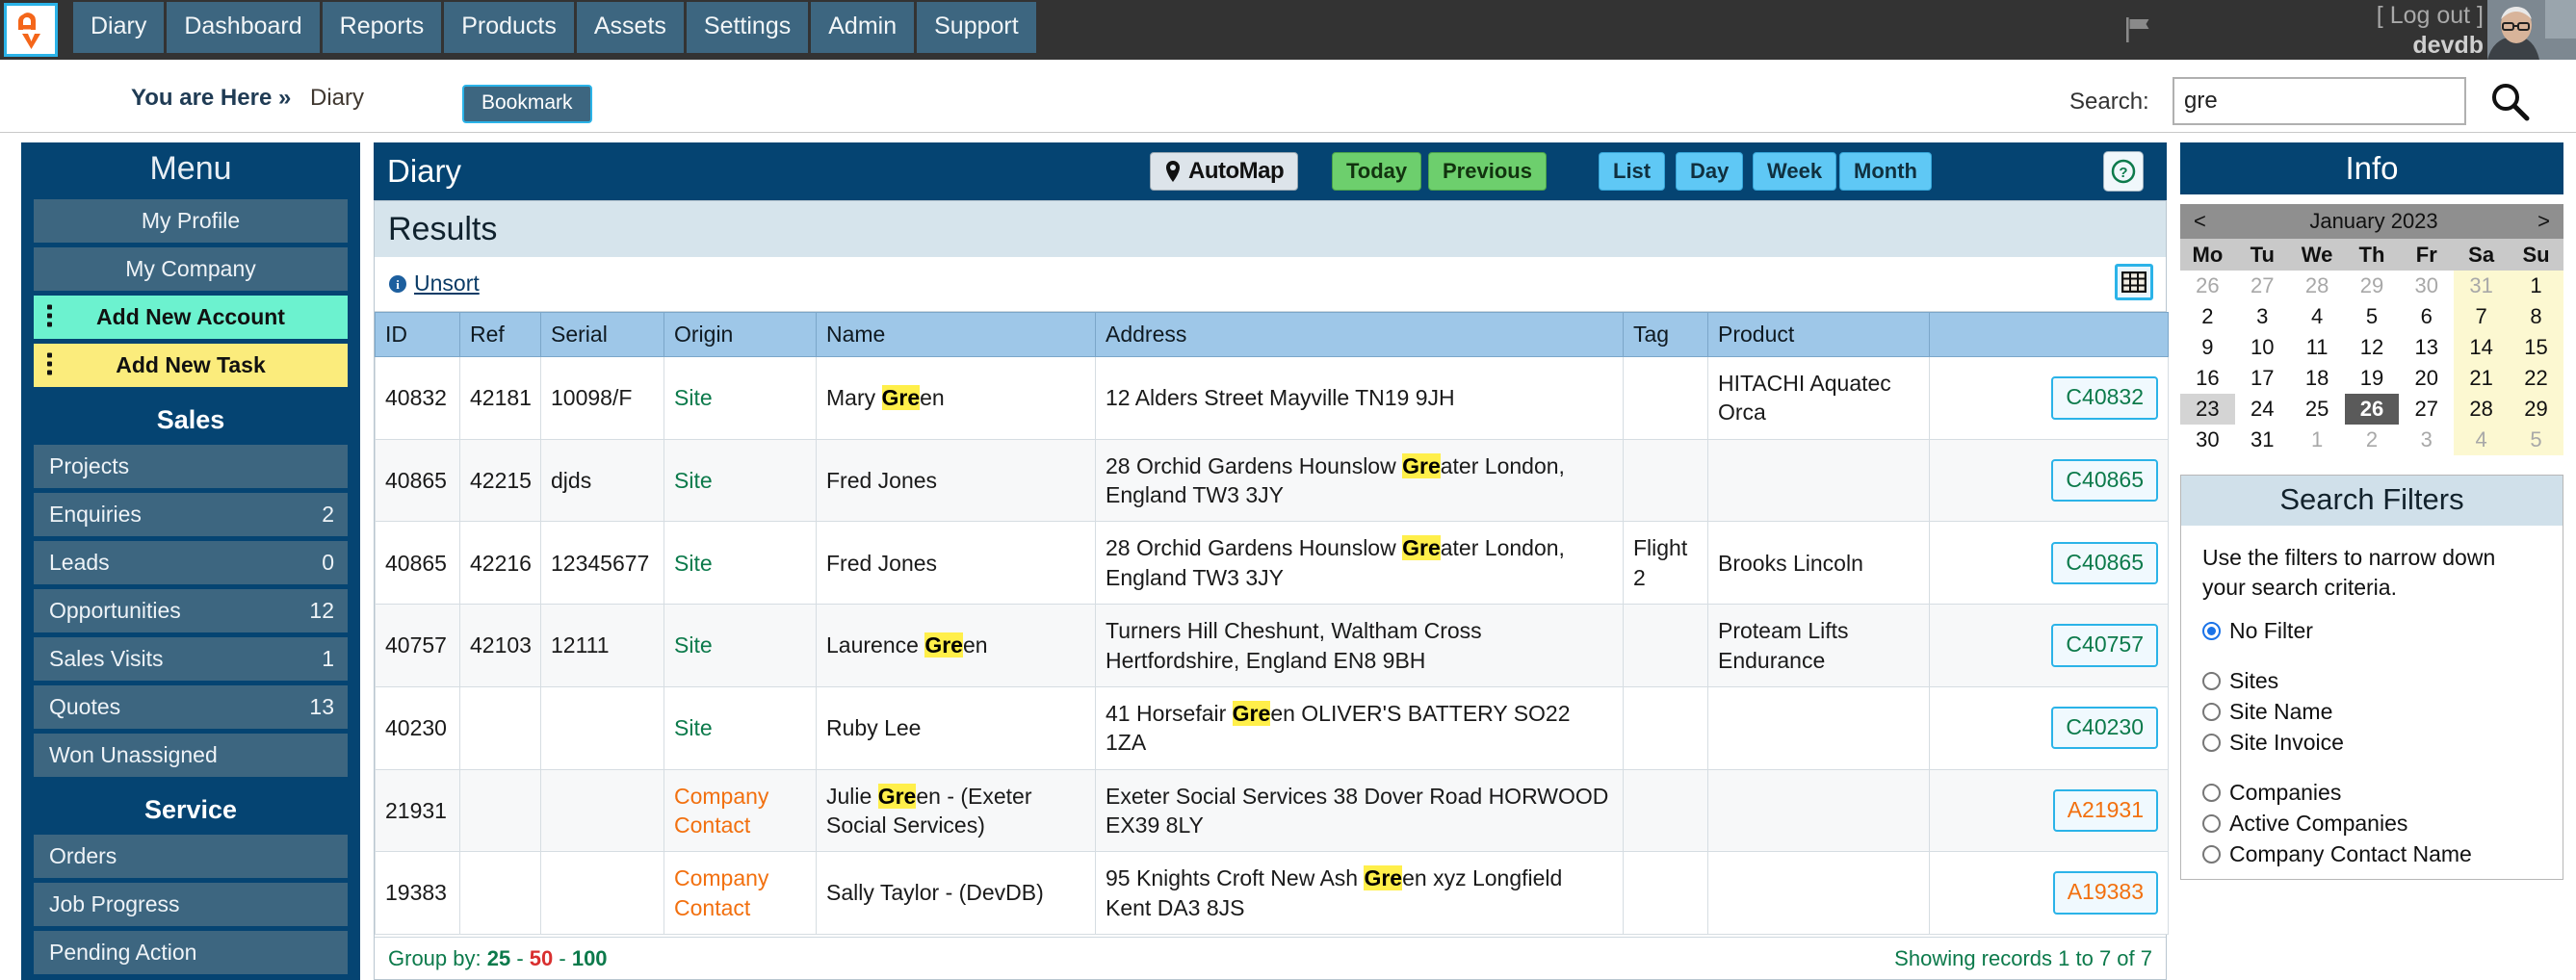 This screenshot has height=980, width=2576. What do you see at coordinates (1359, 334) in the screenshot?
I see `column-header-address: Address` at bounding box center [1359, 334].